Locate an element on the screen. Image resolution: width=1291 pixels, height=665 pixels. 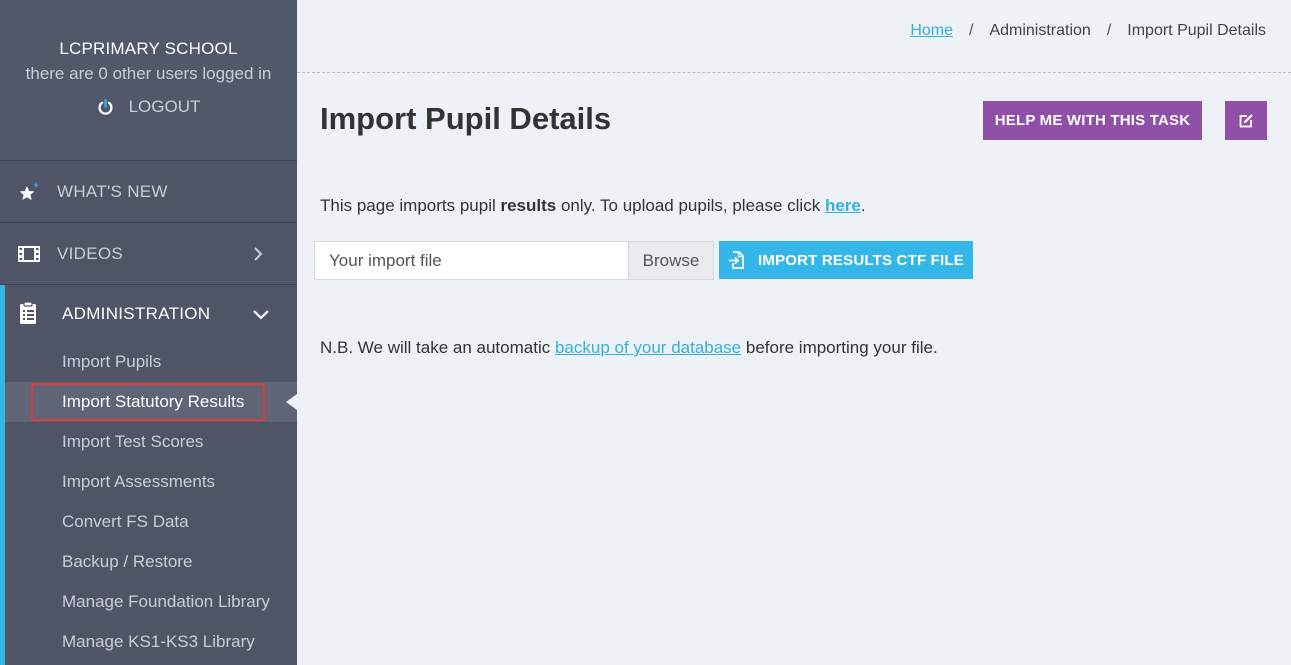
film-icon is located at coordinates (29, 254).